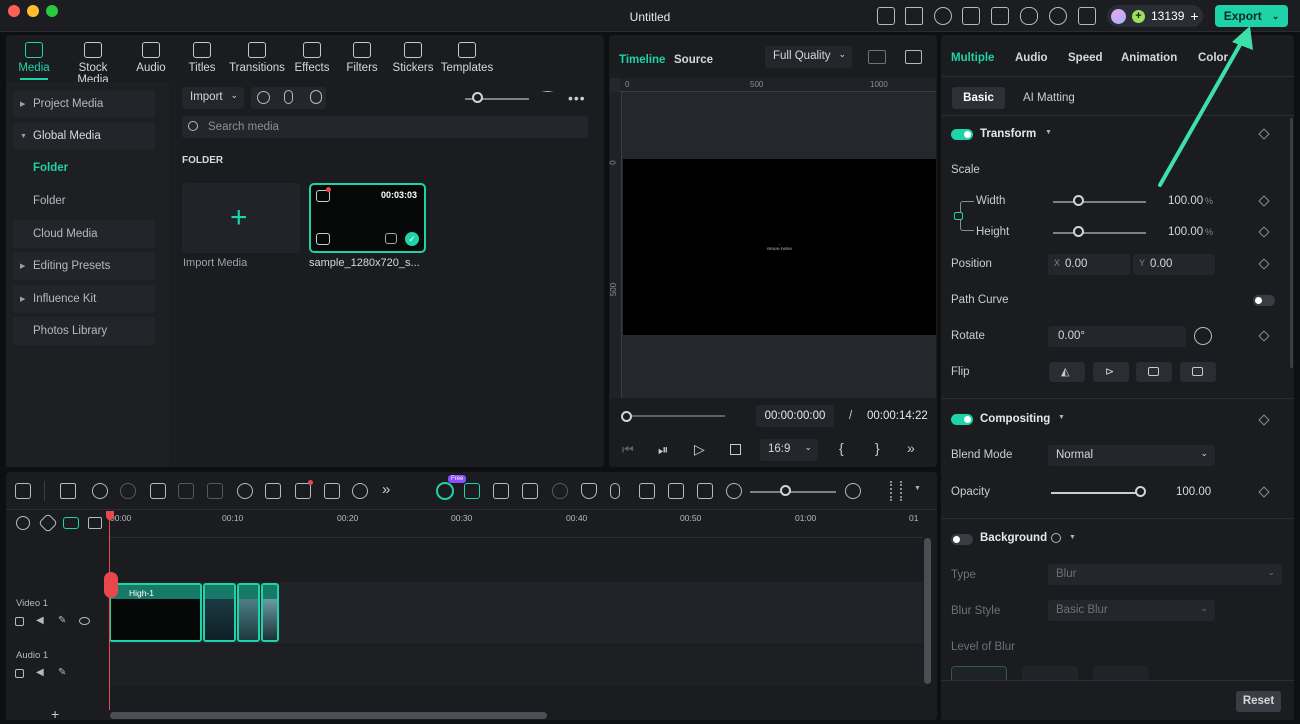  I want to click on help-icon, so click(1056, 538).